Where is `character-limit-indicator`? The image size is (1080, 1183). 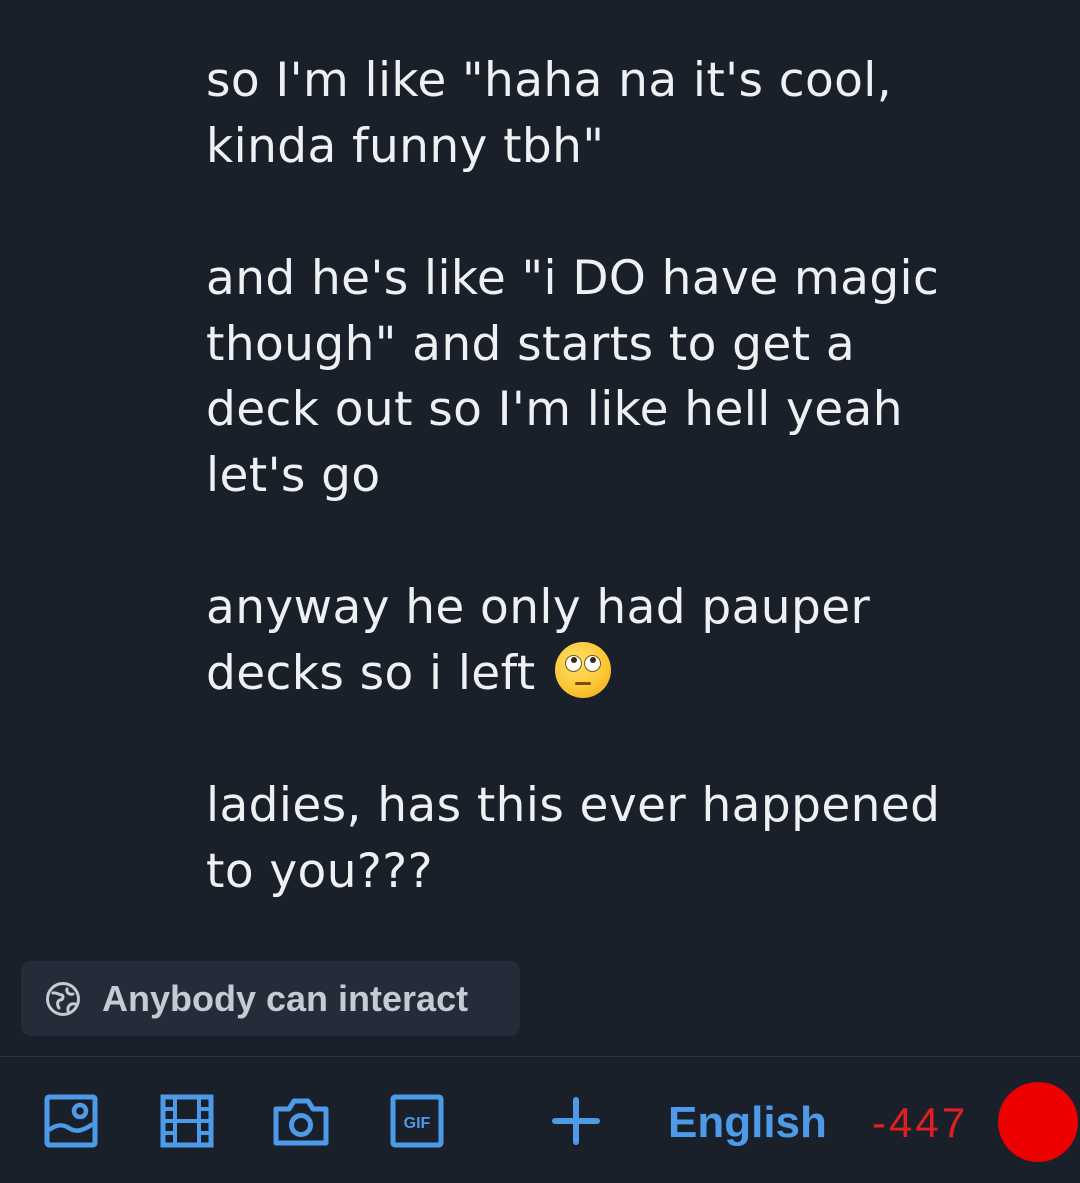
character-limit-indicator is located at coordinates (1038, 1122).